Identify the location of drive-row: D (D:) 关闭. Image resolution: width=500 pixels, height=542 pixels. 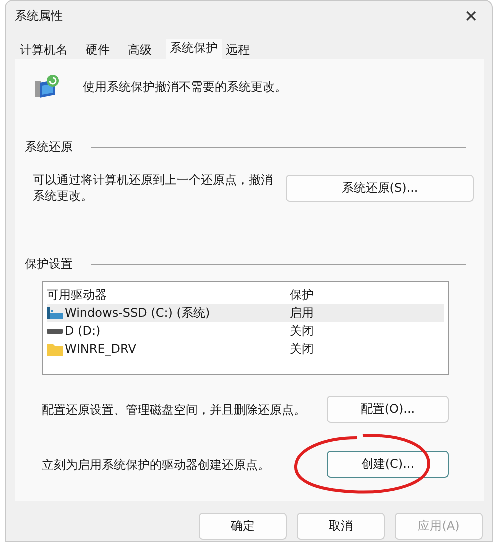
(245, 331).